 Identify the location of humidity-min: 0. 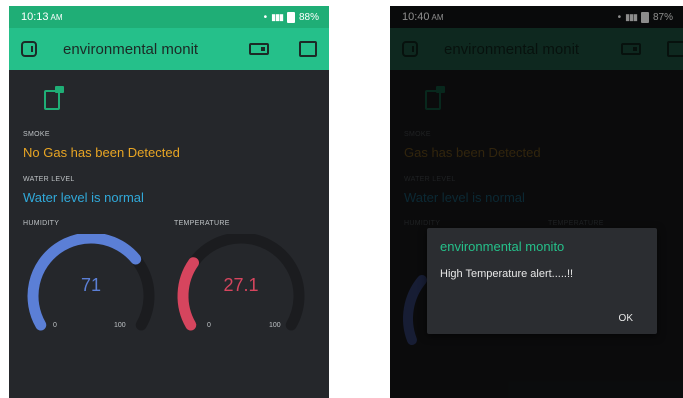
(55, 325).